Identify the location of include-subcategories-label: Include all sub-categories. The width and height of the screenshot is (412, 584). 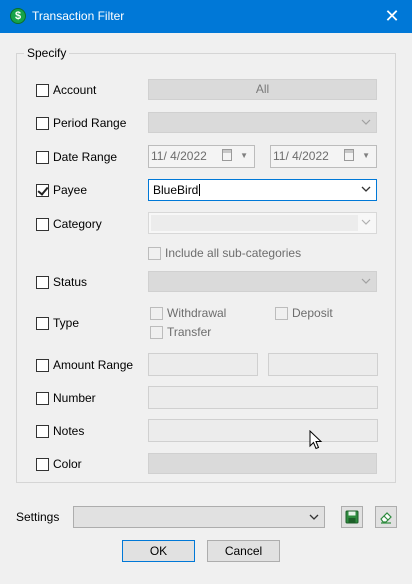
(233, 253).